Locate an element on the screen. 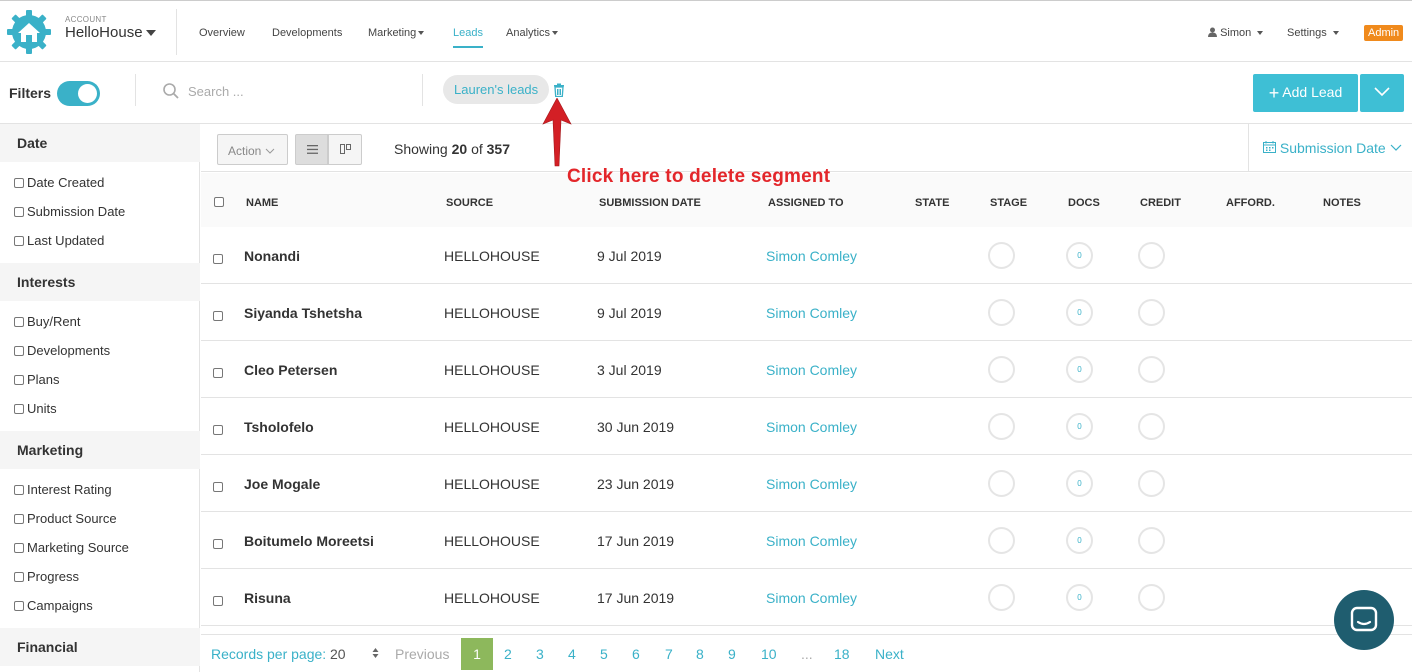  page-3: 3 is located at coordinates (540, 654).